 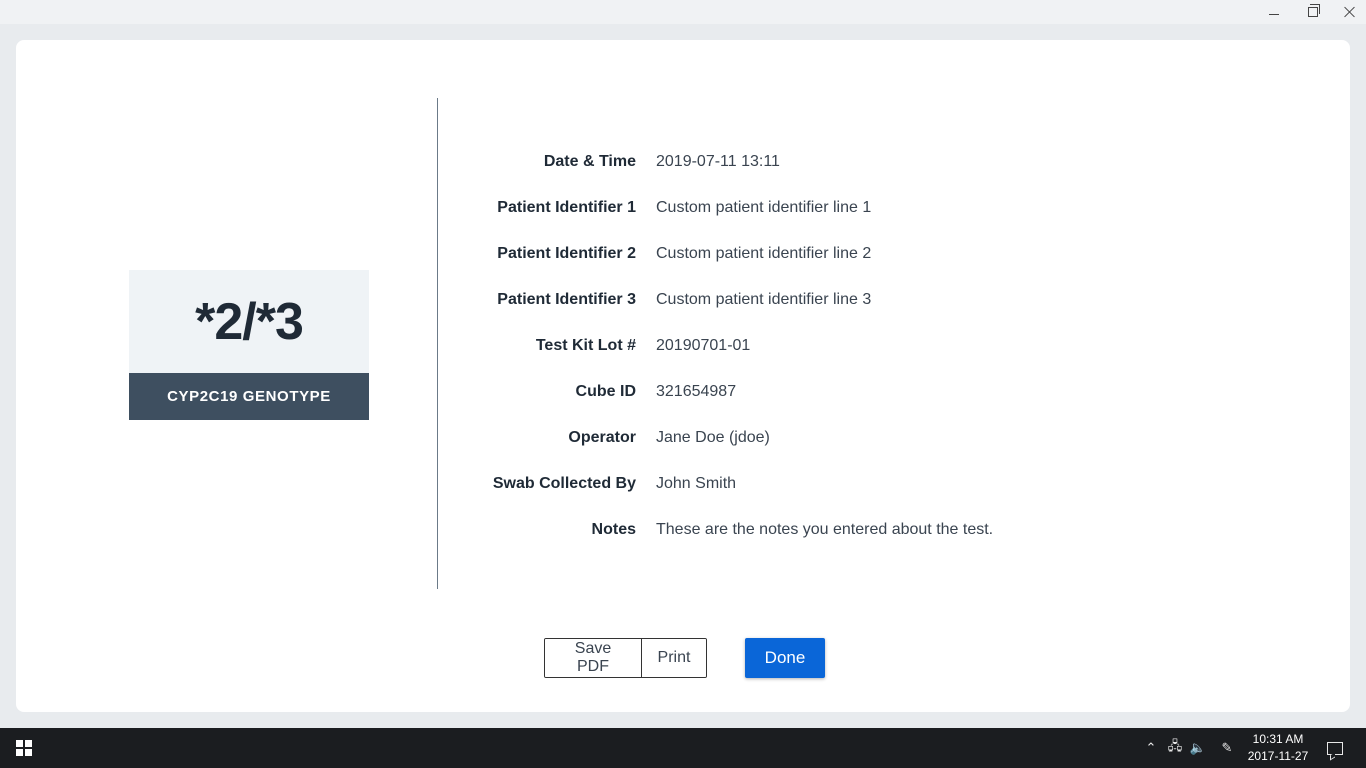 I want to click on vertical-divider, so click(x=437, y=343).